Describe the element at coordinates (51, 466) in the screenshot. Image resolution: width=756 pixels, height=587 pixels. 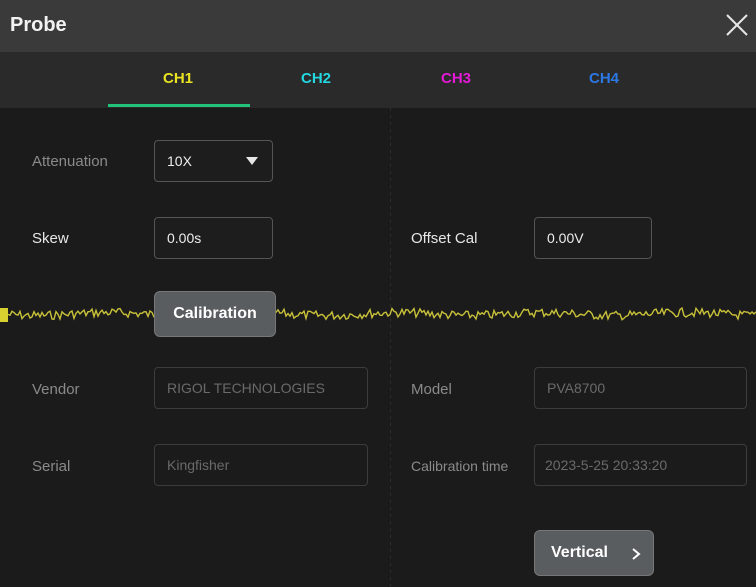
I see `serial-label: Serial` at that location.